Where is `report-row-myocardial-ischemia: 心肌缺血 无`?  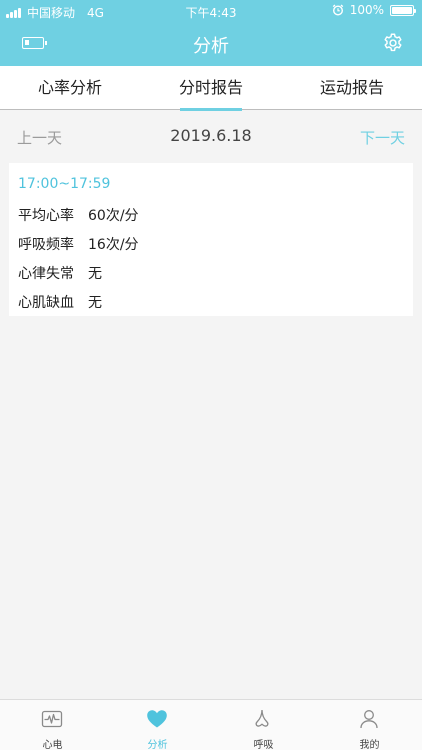
report-row-myocardial-ischemia: 心肌缺血 无 is located at coordinates (60, 302).